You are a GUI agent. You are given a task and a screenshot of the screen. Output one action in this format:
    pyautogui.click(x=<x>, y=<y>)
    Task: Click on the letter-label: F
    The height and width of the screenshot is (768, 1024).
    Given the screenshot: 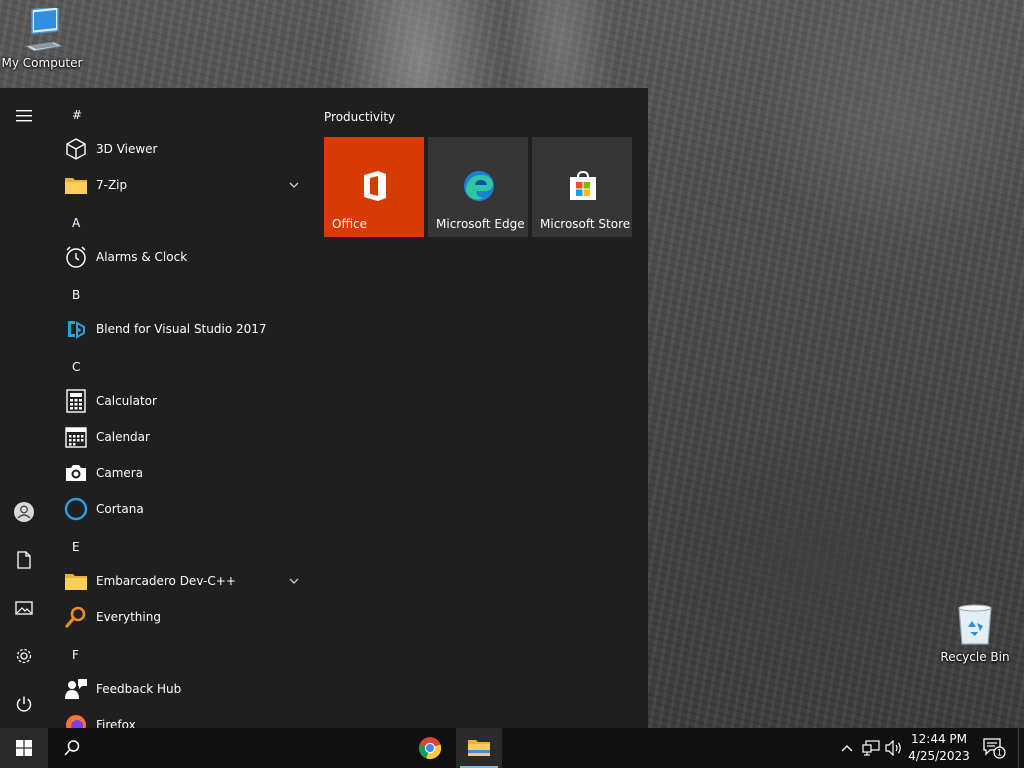 What is the action you would take?
    pyautogui.click(x=75, y=655)
    